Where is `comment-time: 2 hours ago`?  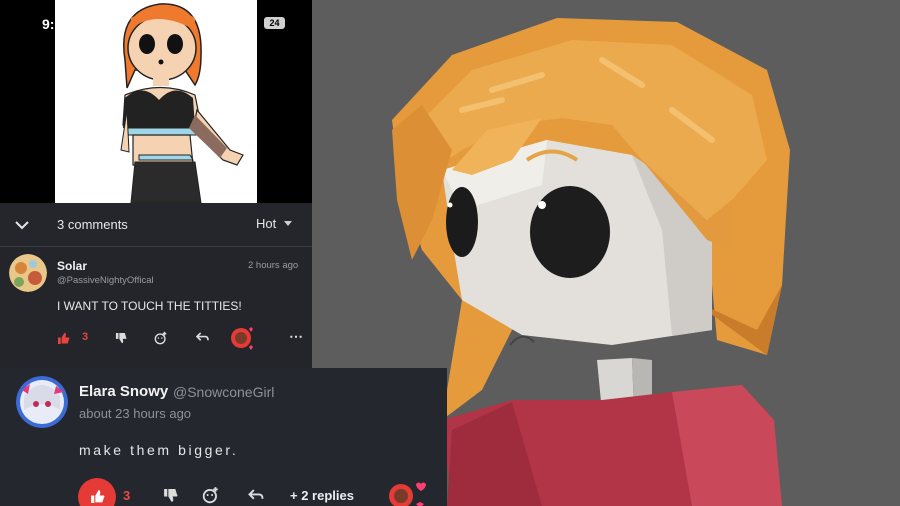 comment-time: 2 hours ago is located at coordinates (273, 265).